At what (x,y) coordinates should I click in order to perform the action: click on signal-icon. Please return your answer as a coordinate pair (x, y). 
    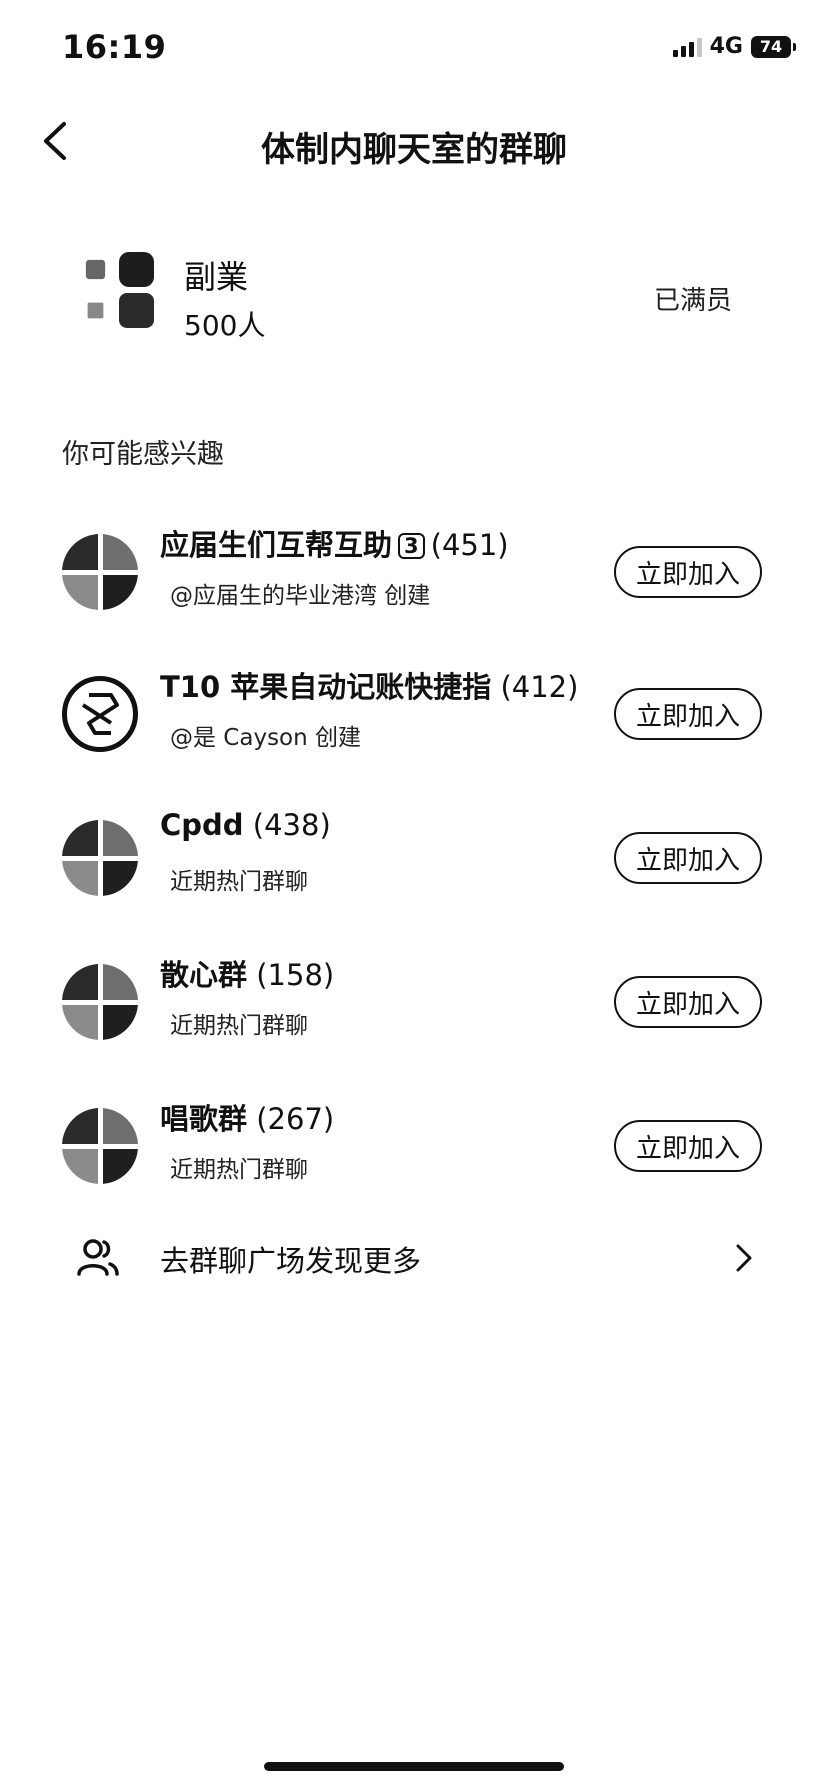
    Looking at the image, I should click on (687, 47).